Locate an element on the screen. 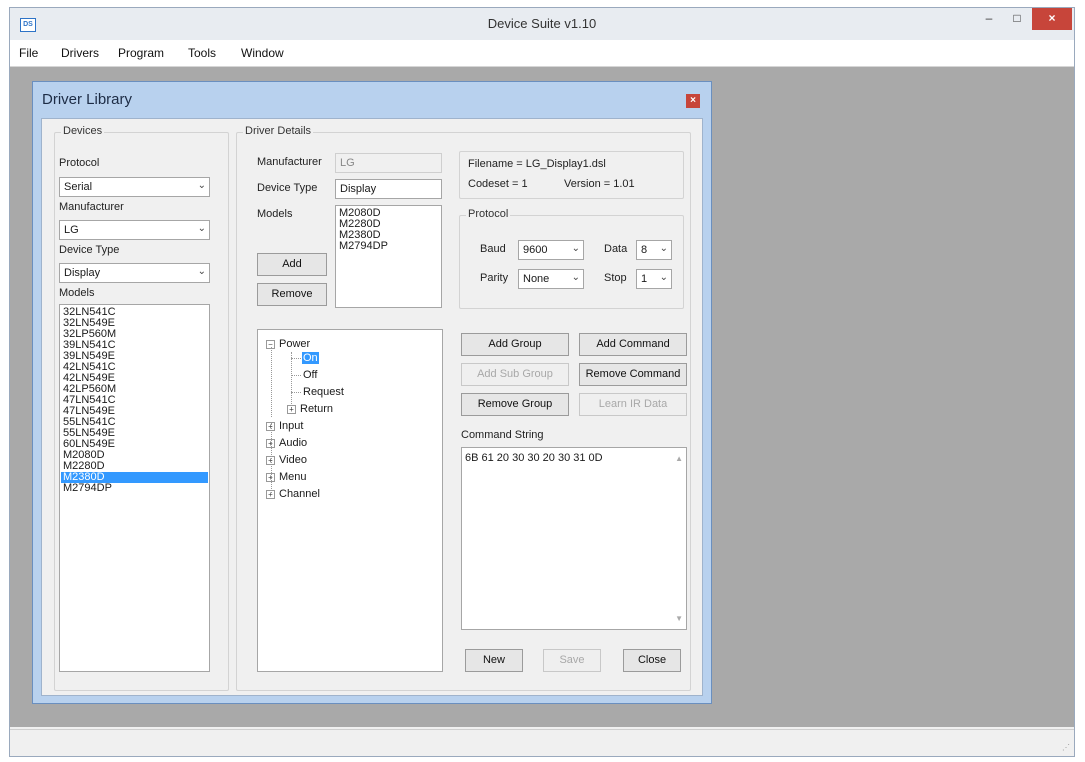 This screenshot has width=1085, height=762. tree-label: Audio is located at coordinates (293, 443).